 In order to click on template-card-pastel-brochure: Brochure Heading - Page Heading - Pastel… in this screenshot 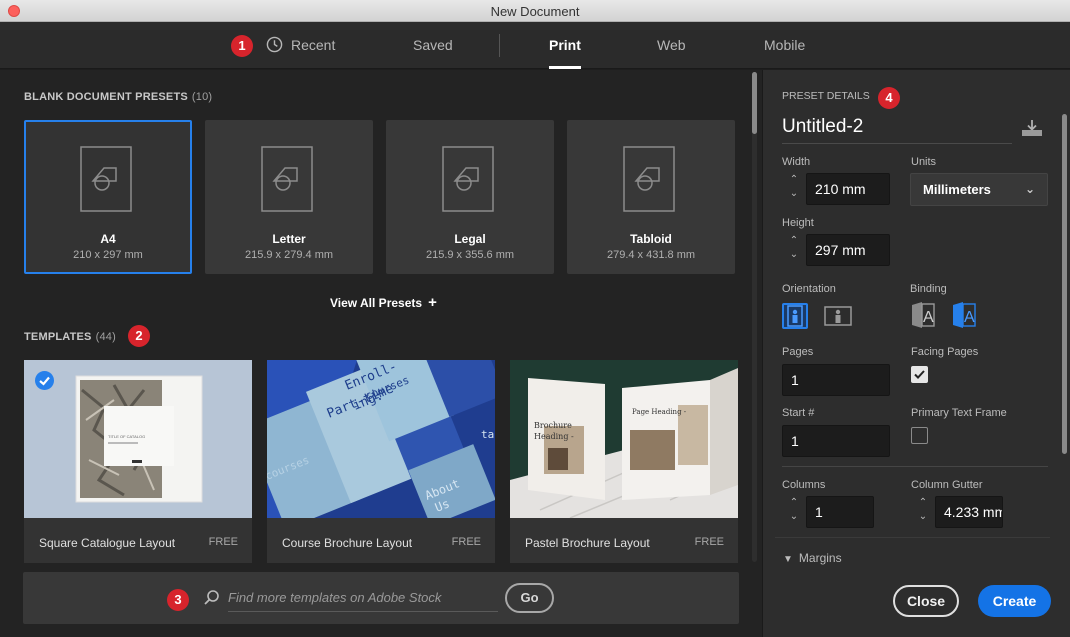, I will do `click(624, 461)`.